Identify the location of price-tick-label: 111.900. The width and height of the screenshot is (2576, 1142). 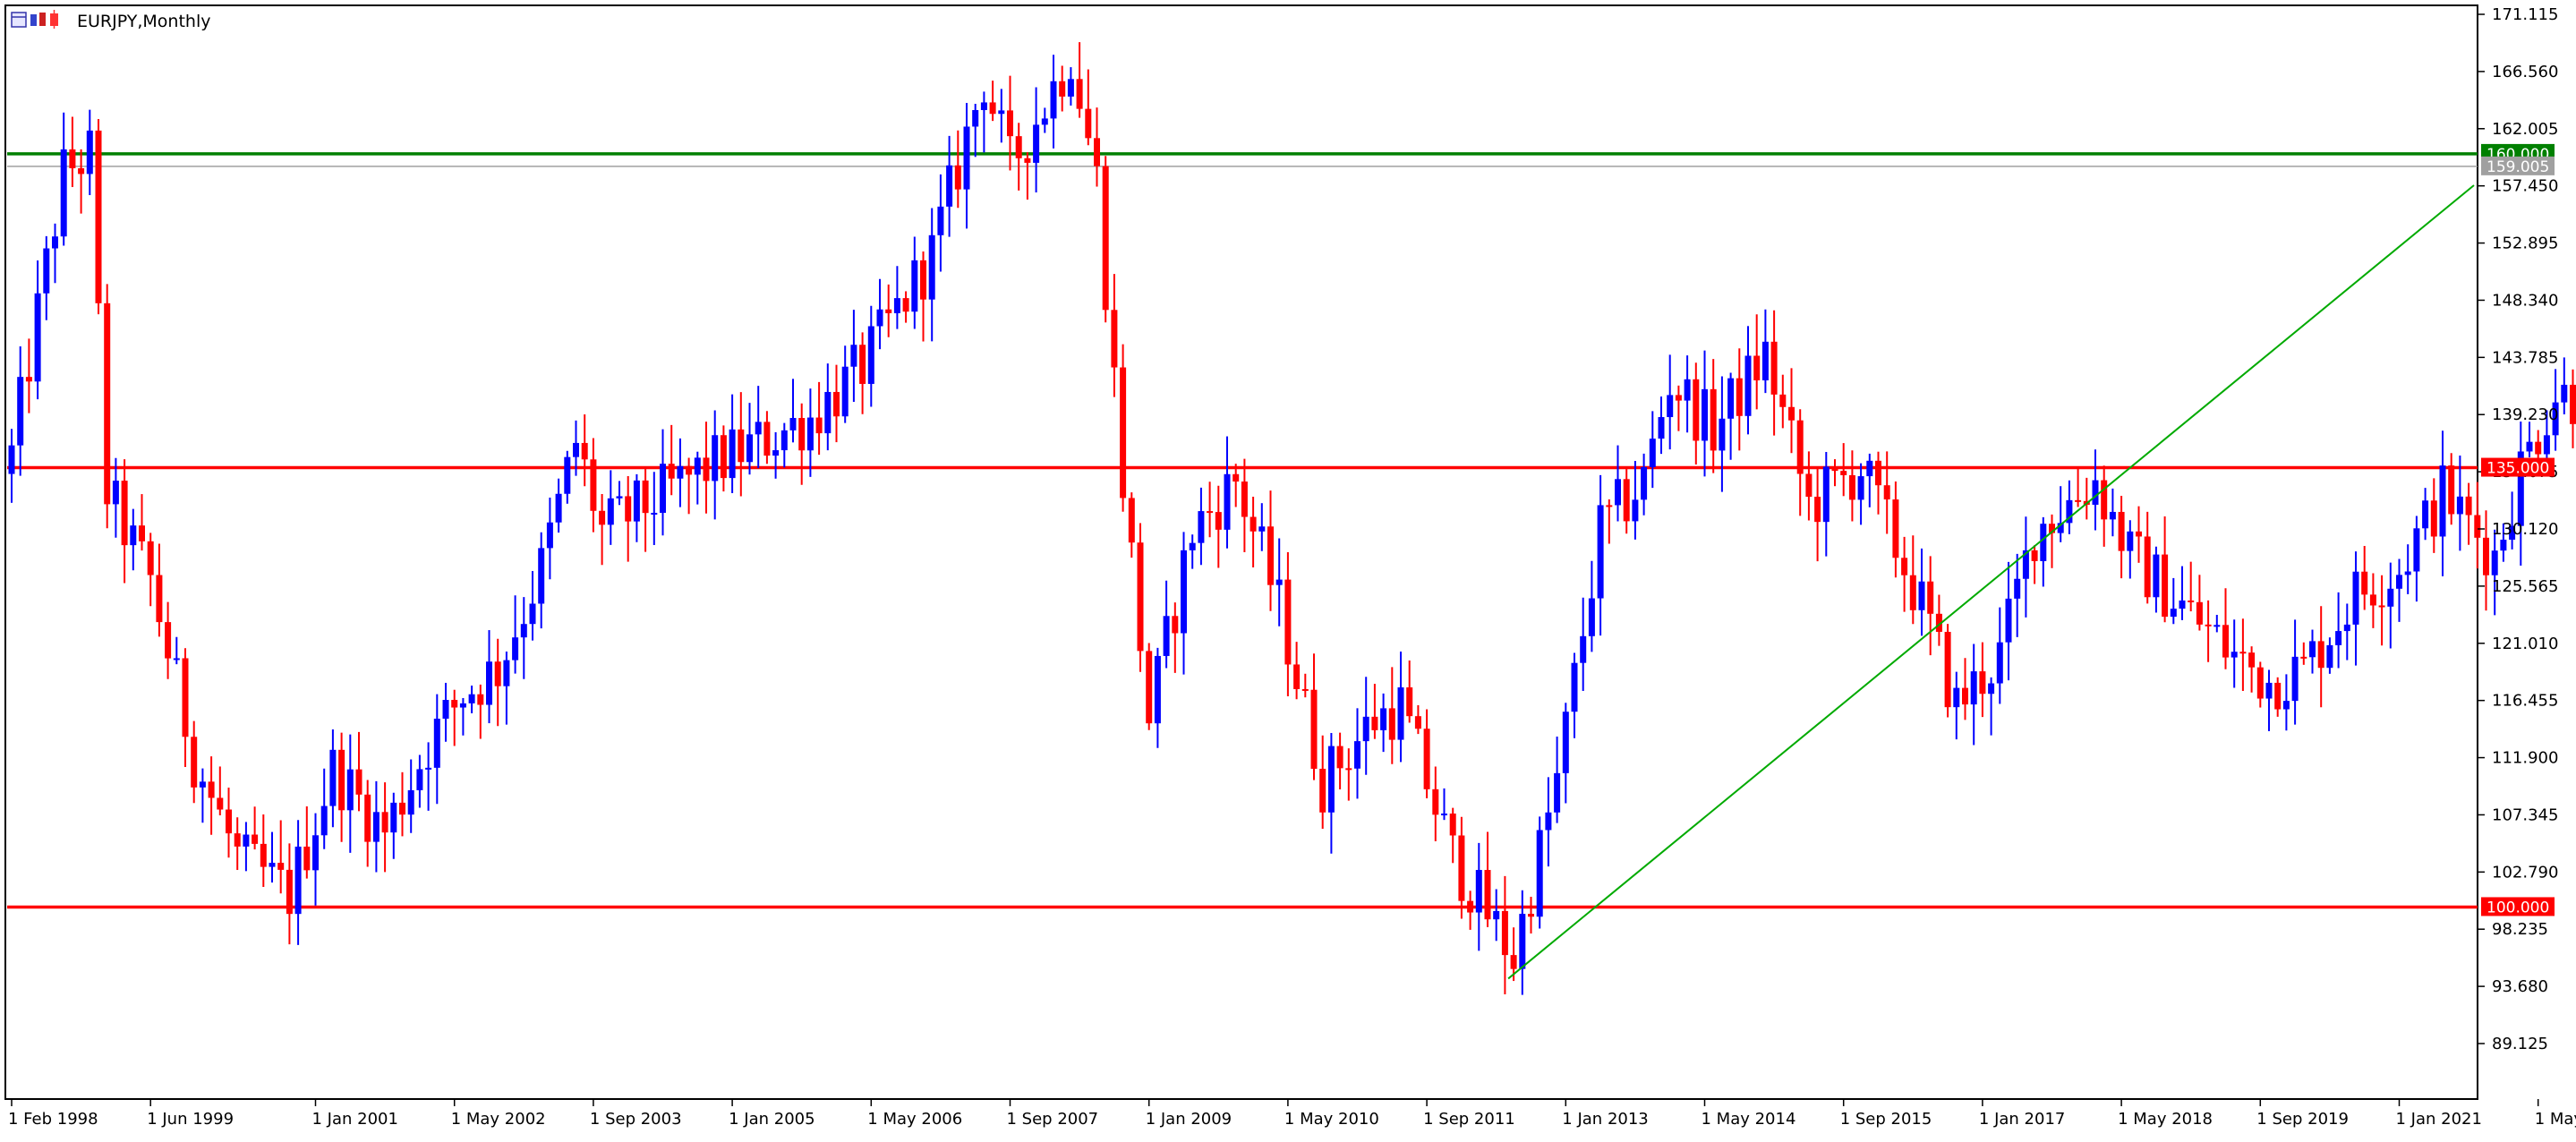
(2525, 758).